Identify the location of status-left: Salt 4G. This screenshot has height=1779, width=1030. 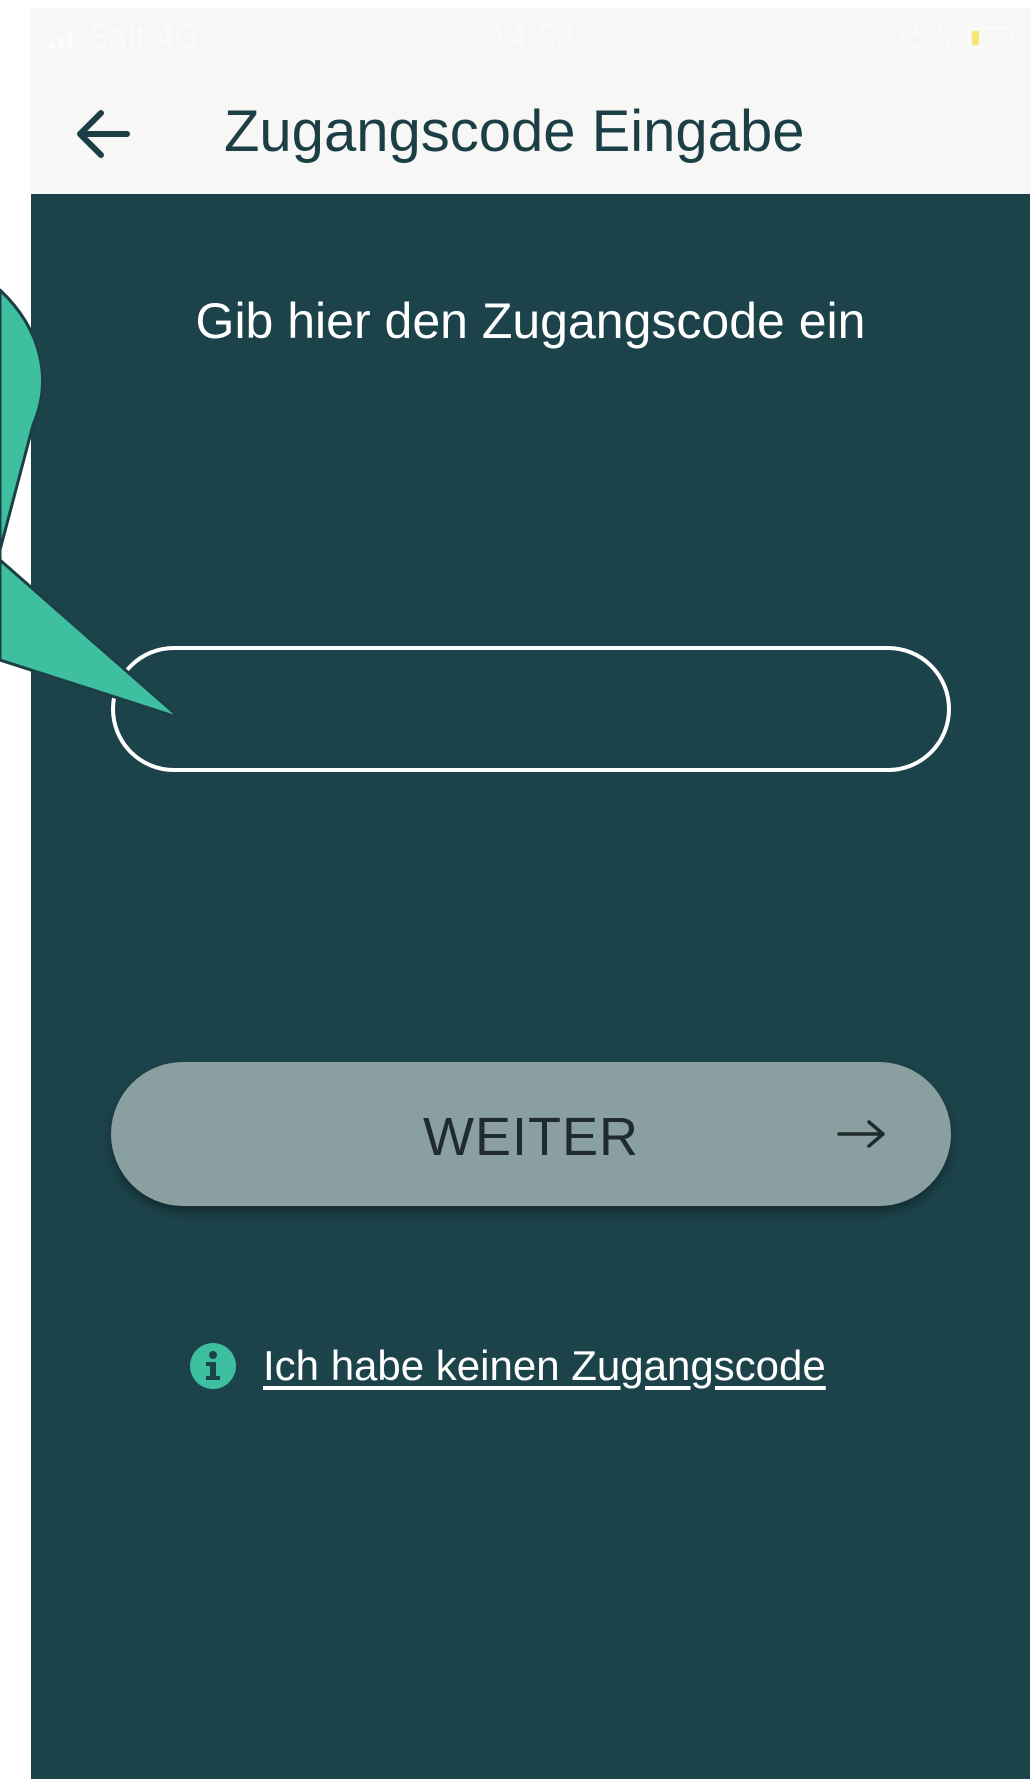
(123, 37).